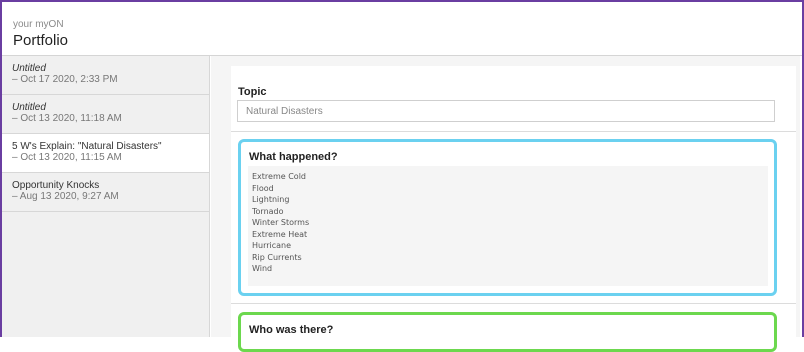 Image resolution: width=804 pixels, height=352 pixels. Describe the element at coordinates (506, 111) in the screenshot. I see `topic-input` at that location.